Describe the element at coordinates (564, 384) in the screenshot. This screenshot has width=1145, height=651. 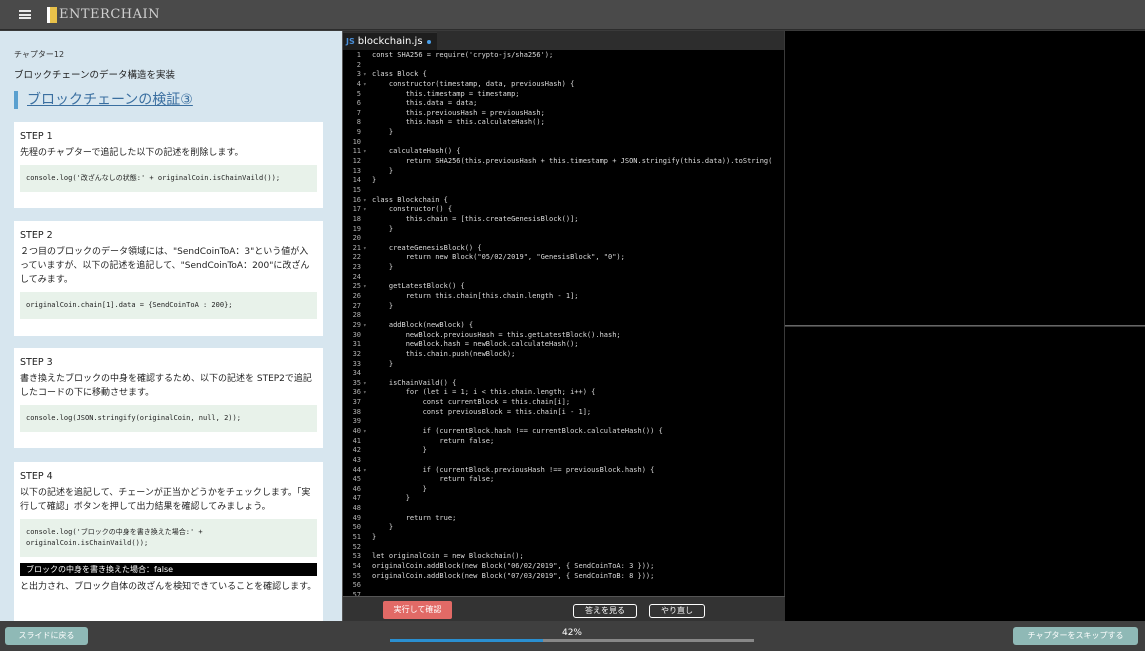
I see `code-line: 35 ▾ isChainVaild() {` at that location.